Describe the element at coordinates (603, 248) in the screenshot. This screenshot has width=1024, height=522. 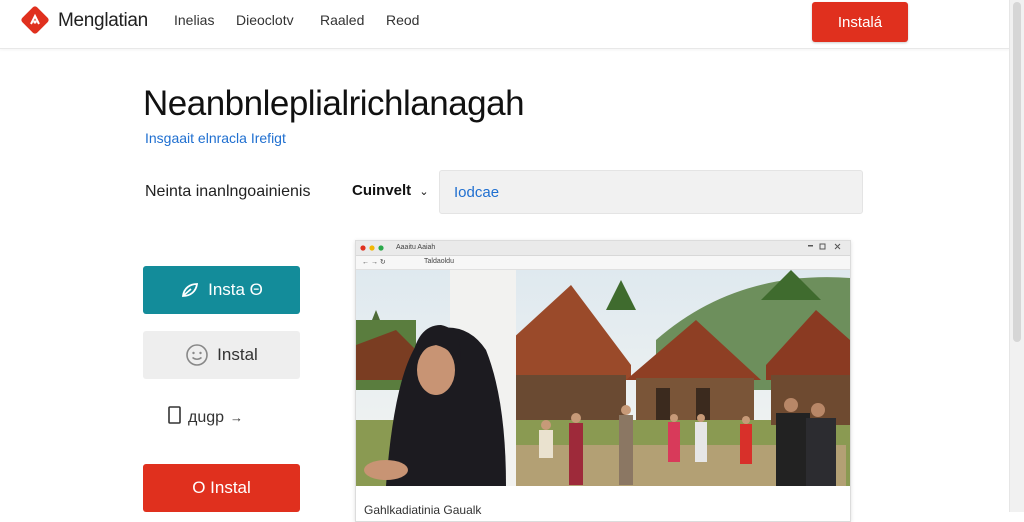
I see `browser-tab-strip: Aaaitu Aaiah` at that location.